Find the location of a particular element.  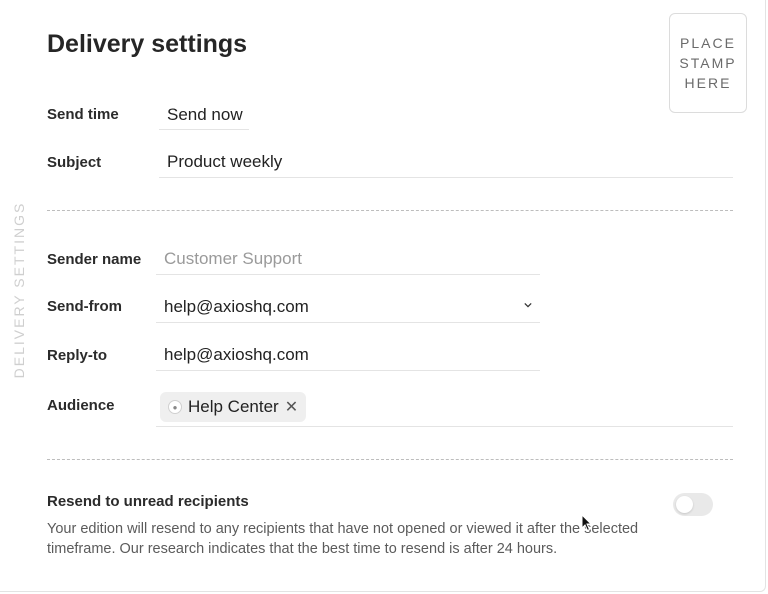

group-icon: ● is located at coordinates (175, 407).